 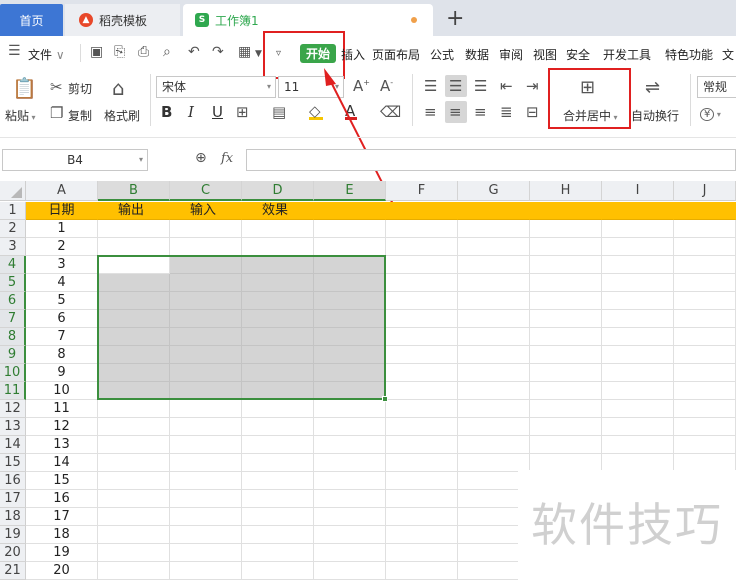 What do you see at coordinates (134, 409) in the screenshot?
I see `cell-B12` at bounding box center [134, 409].